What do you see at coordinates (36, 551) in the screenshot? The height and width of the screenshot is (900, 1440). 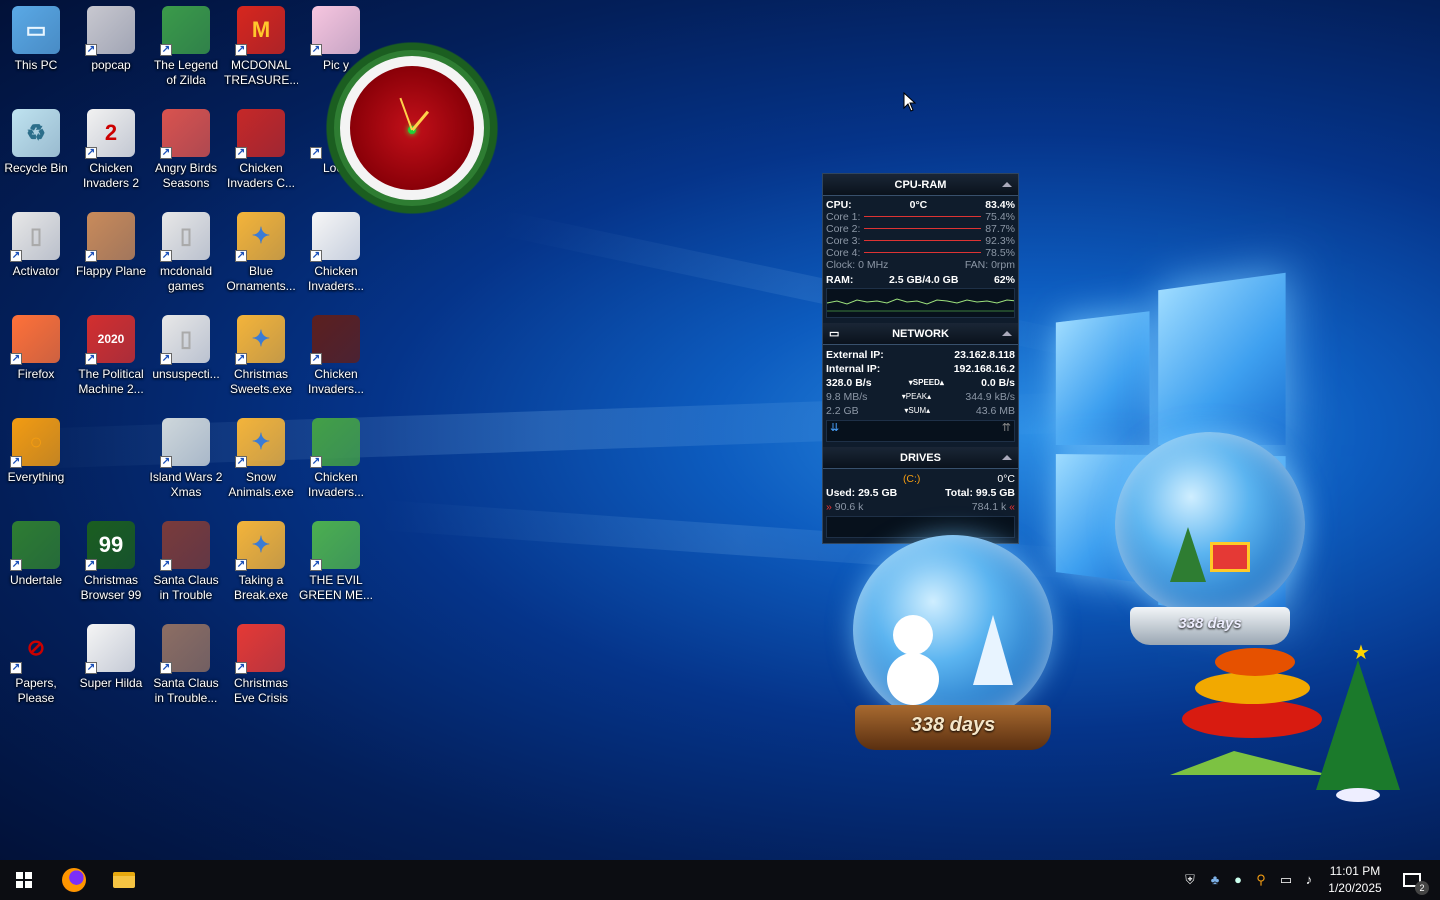 I see `desktop-icon-undertale: ↗ Undertale` at bounding box center [36, 551].